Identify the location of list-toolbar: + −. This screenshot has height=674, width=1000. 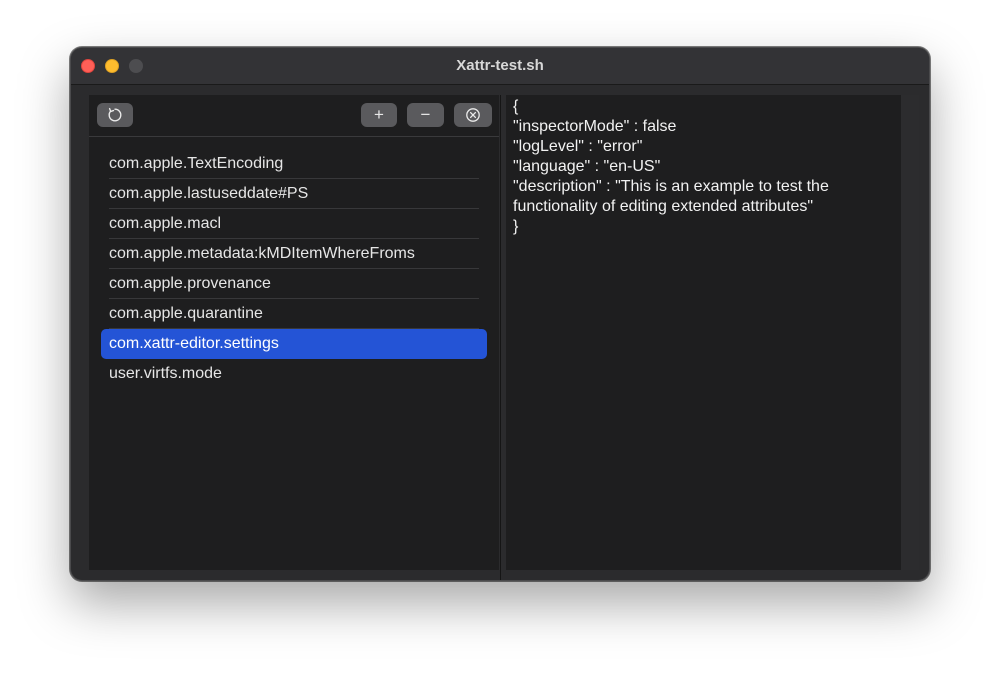
(294, 116).